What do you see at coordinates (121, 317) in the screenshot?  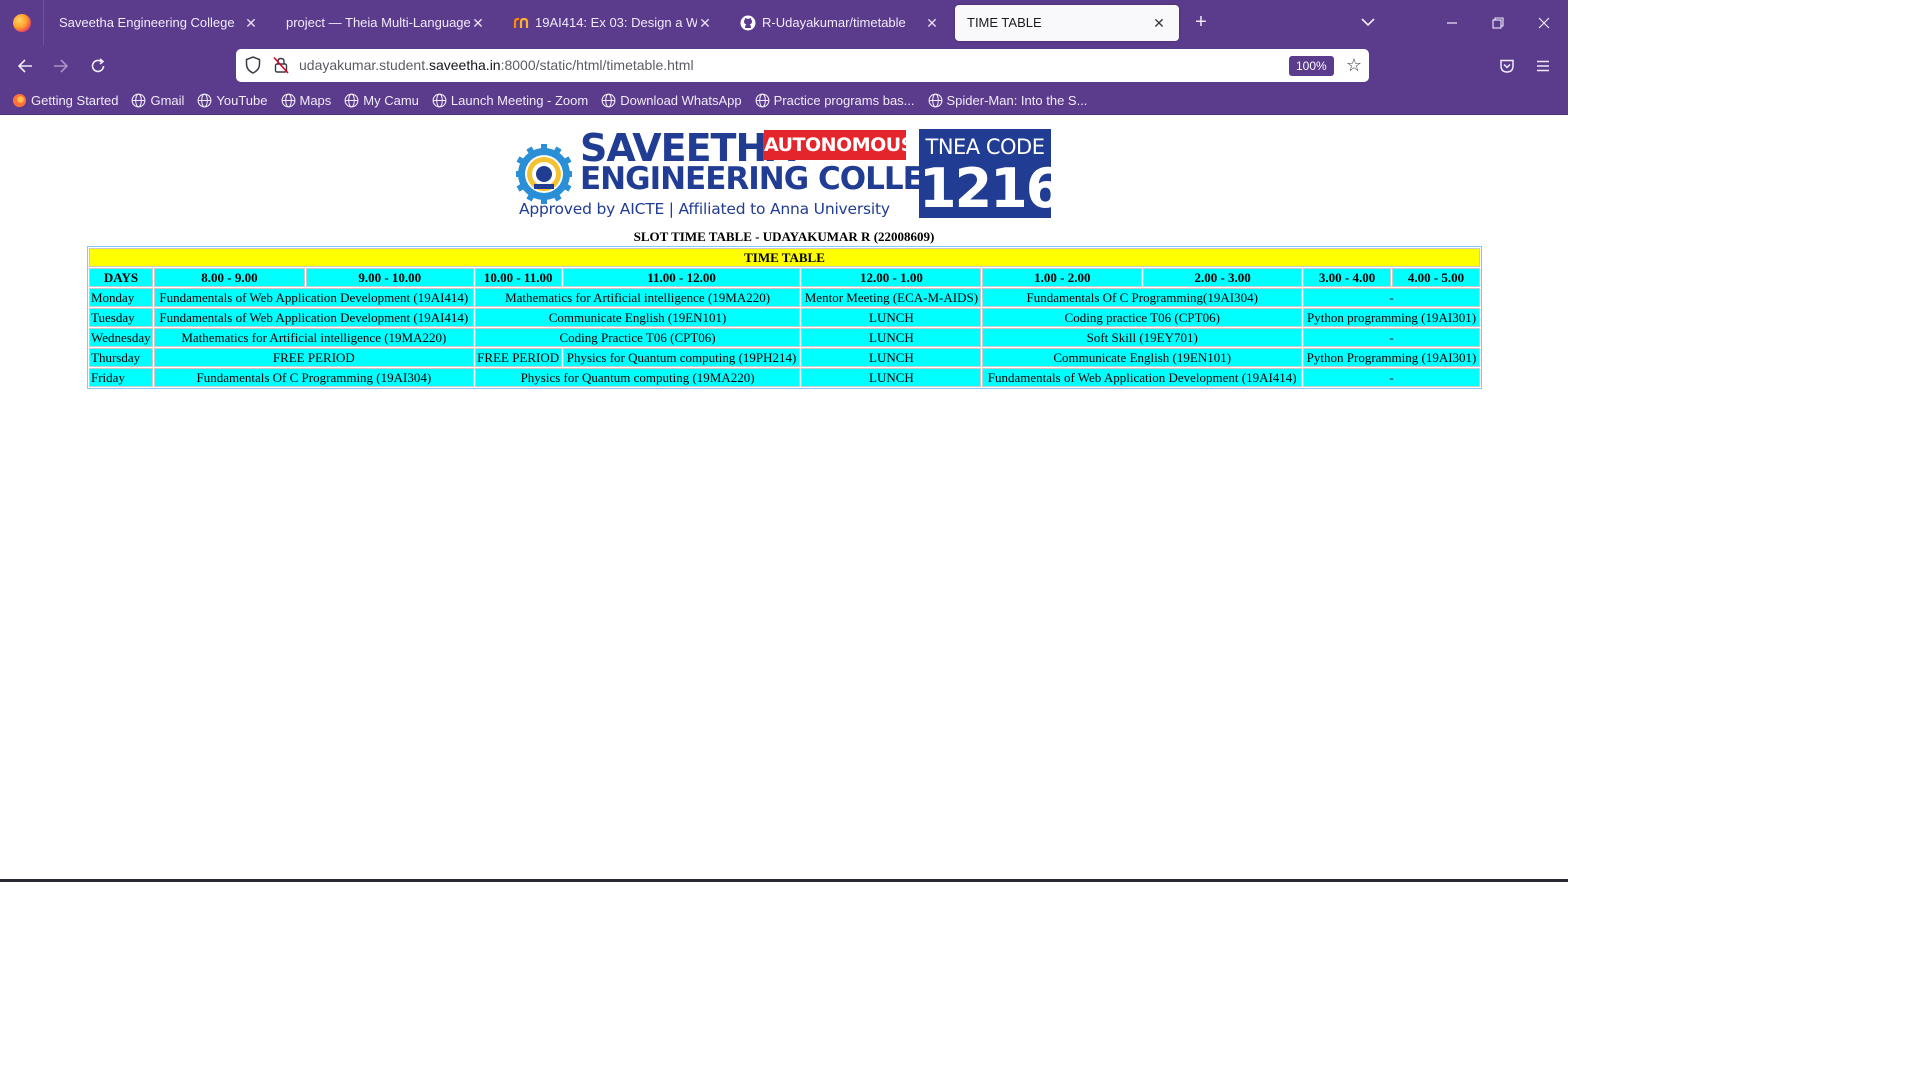 I see `day-cell: Tuesday` at bounding box center [121, 317].